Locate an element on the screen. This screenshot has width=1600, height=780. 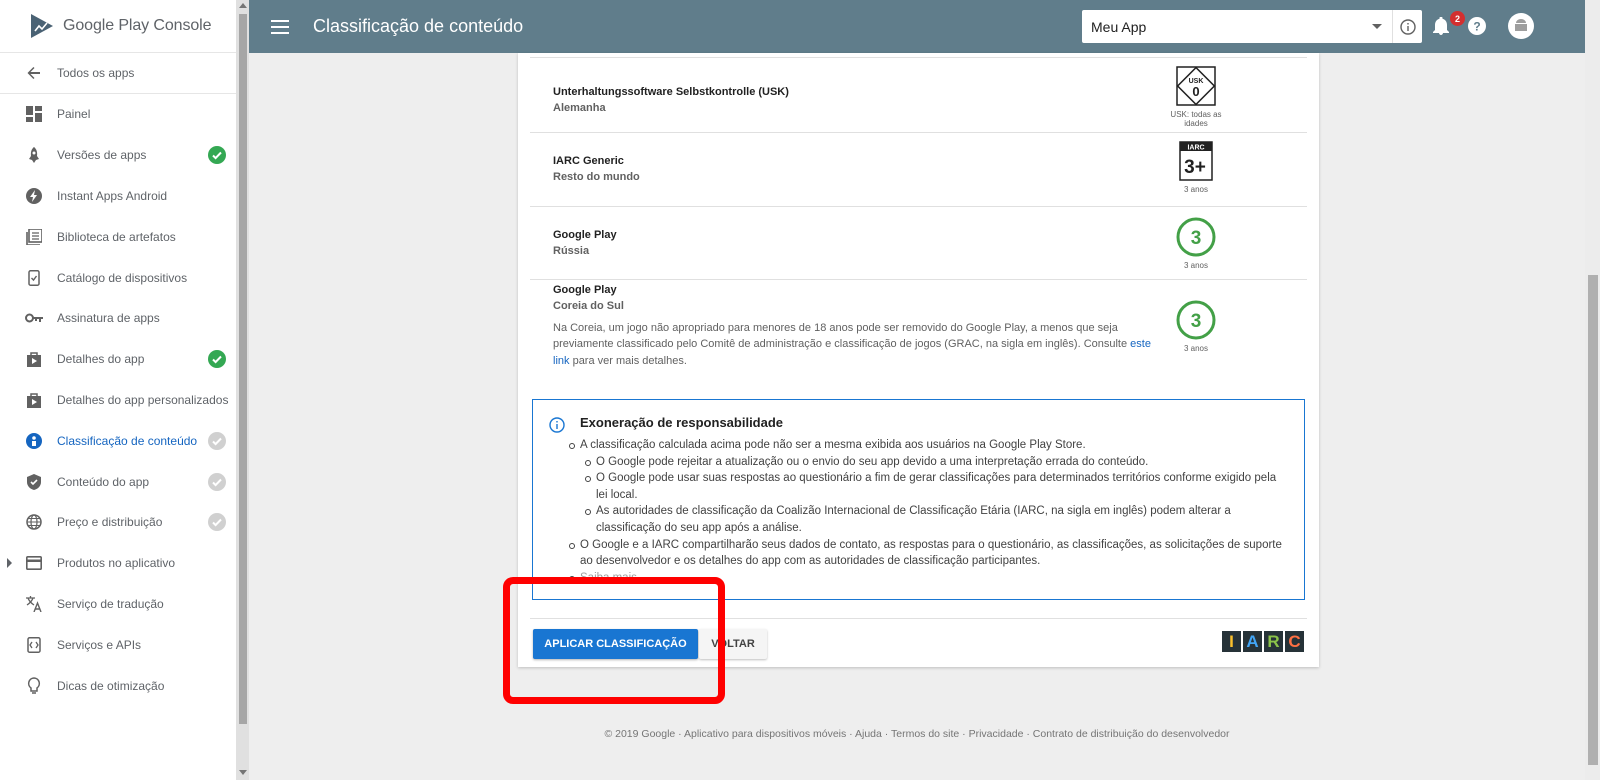
main-scrollbar is located at coordinates (1592, 390).